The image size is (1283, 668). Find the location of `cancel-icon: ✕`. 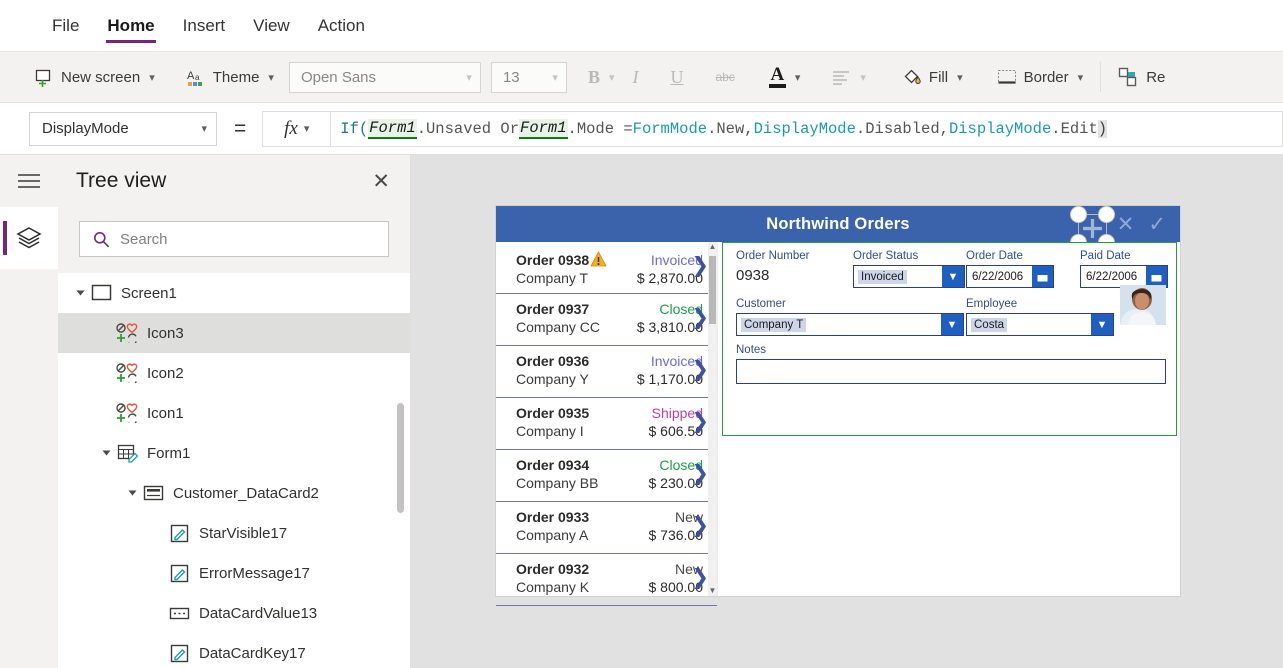

cancel-icon: ✕ is located at coordinates (1126, 224).